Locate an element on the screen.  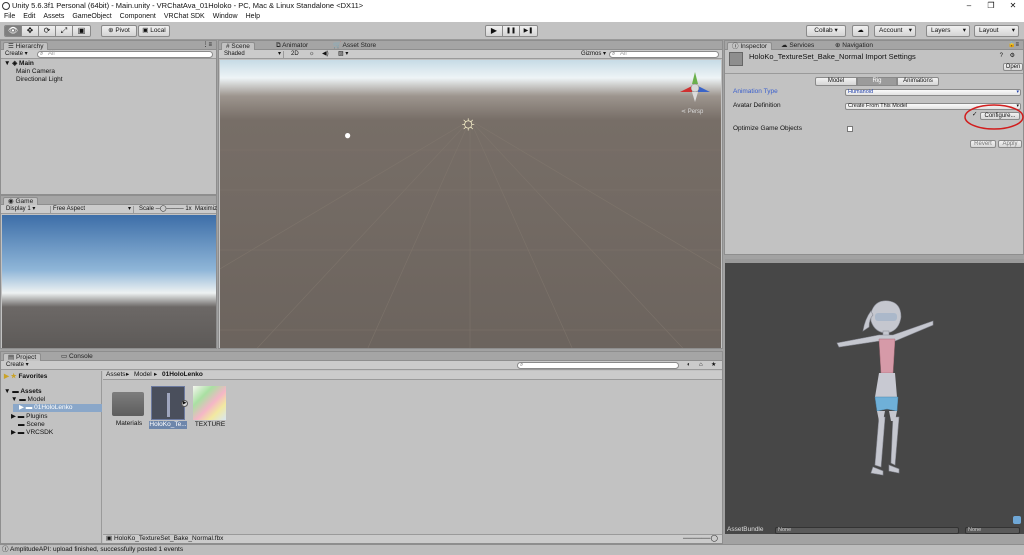
rotate-tool-icon: ⟳ is located at coordinates (47, 31).